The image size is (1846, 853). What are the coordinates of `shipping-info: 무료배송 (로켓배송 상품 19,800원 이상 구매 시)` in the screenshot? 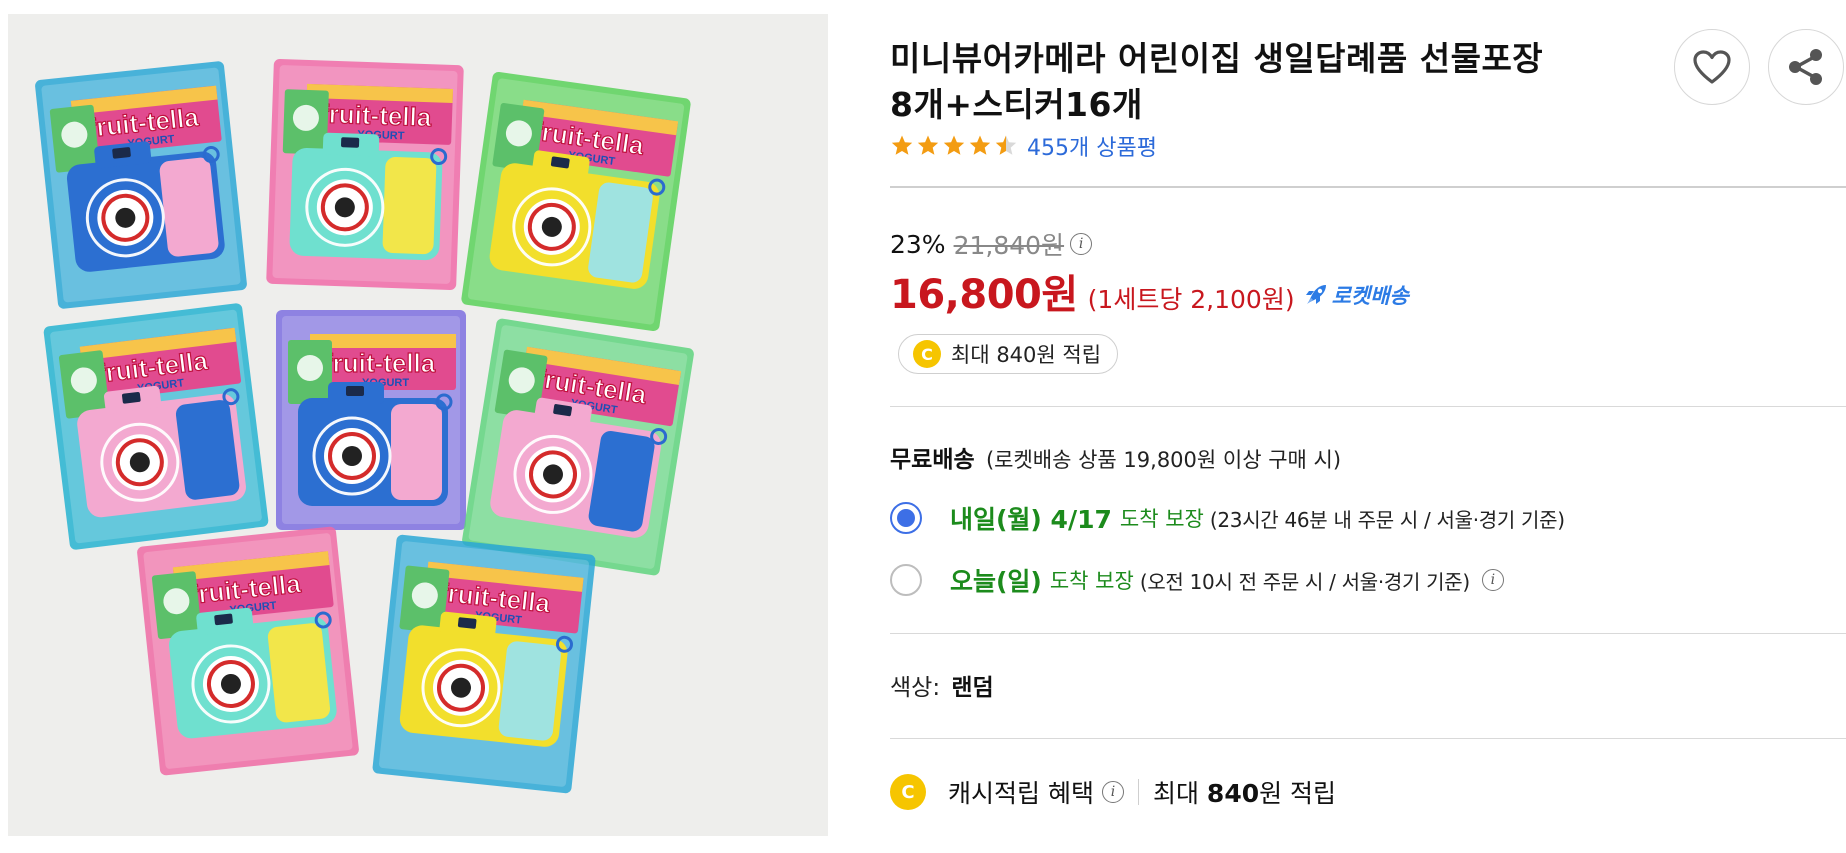 It's located at (1115, 457).